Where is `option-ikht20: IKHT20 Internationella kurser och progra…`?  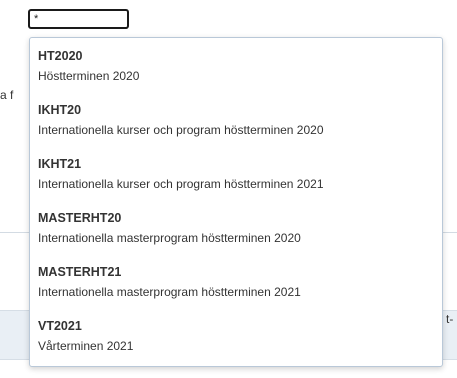 option-ikht20: IKHT20 Internationella kurser och progra… is located at coordinates (236, 125).